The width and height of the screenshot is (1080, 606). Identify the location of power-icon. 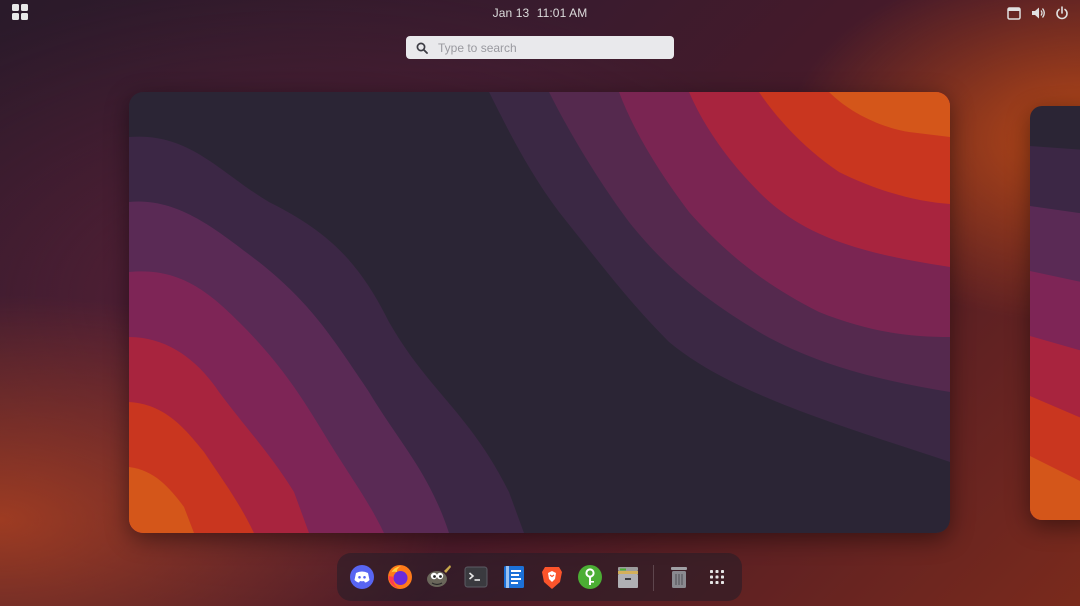
(1062, 13).